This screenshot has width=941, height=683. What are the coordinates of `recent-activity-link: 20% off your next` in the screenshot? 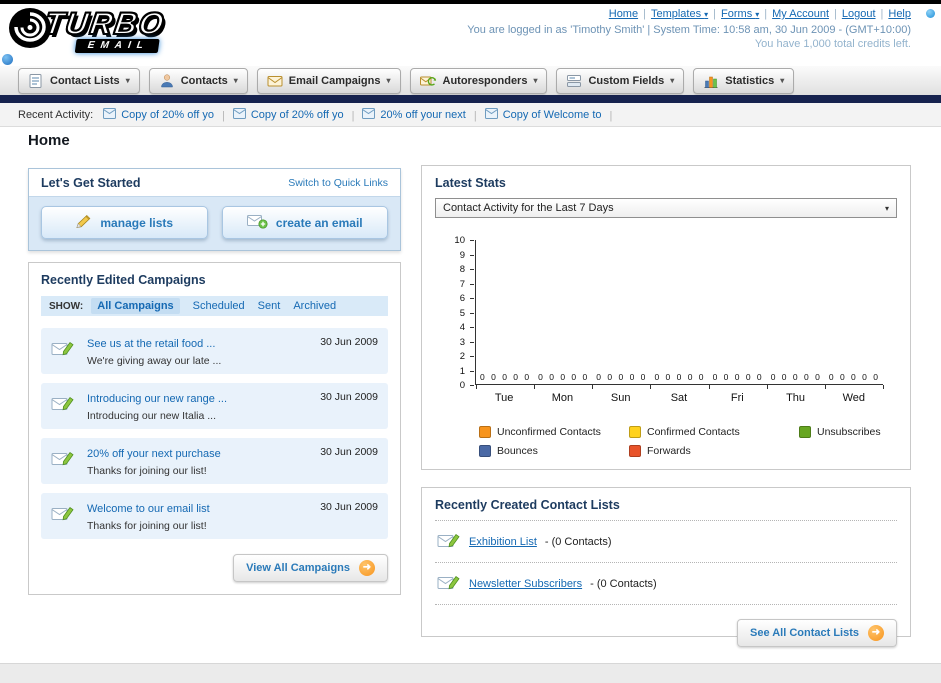 It's located at (422, 115).